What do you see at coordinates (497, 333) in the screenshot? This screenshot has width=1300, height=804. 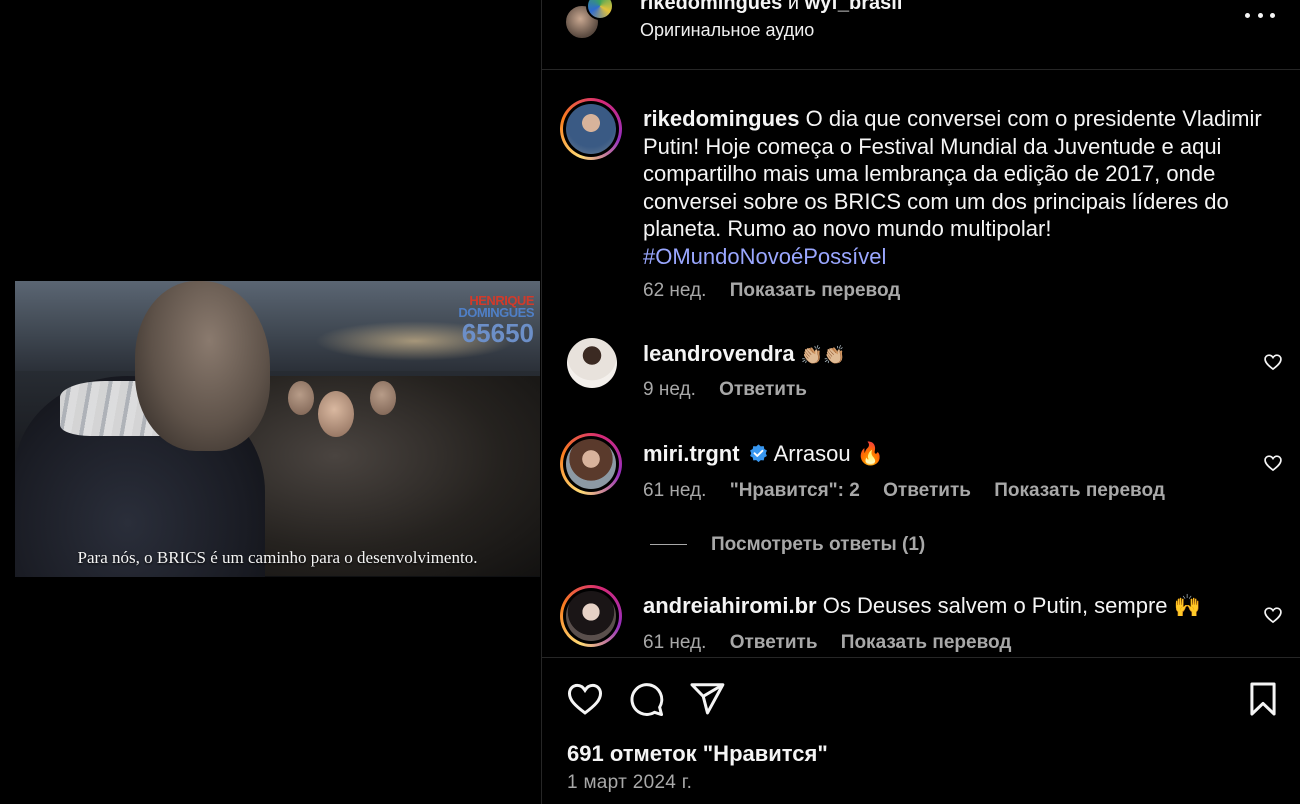 I see `watermark-number: 65650` at bounding box center [497, 333].